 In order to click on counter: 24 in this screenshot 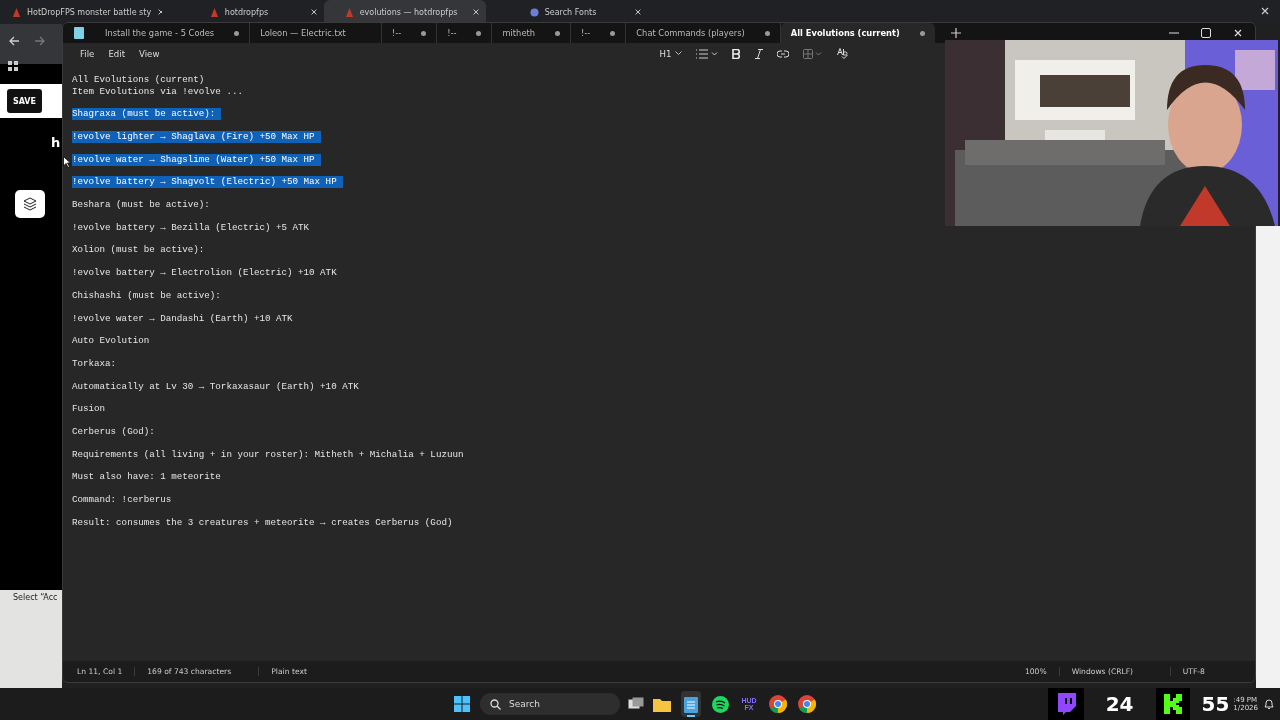, I will do `click(1119, 704)`.